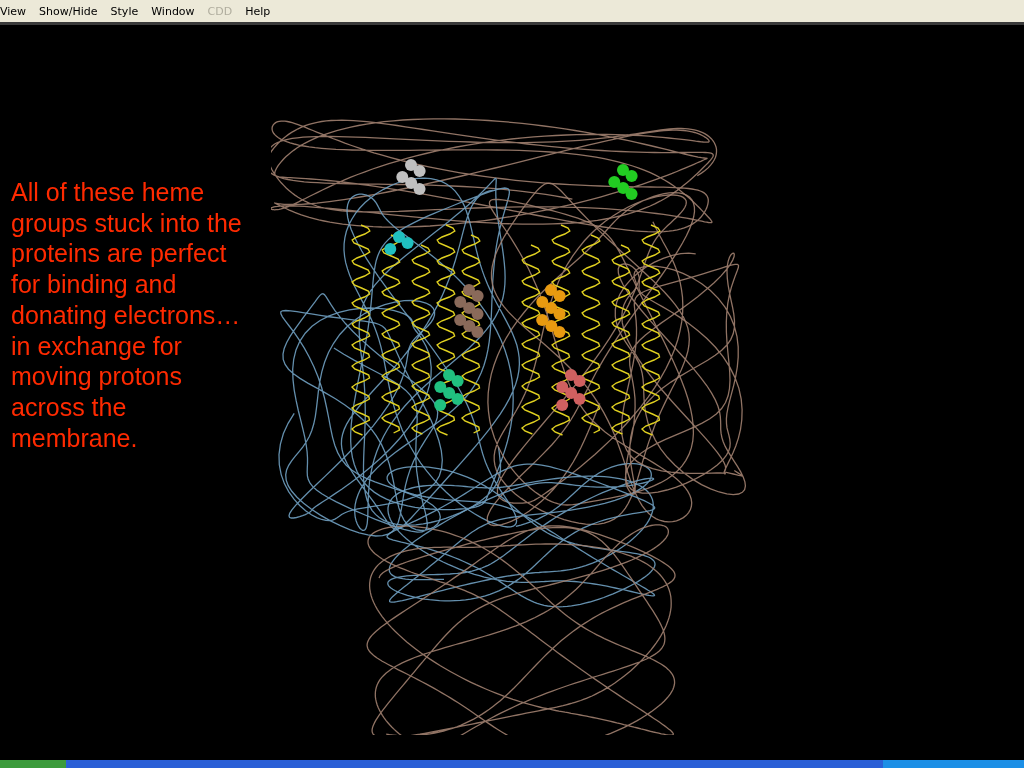 The width and height of the screenshot is (1024, 768). What do you see at coordinates (33, 764) in the screenshot?
I see `start-button` at bounding box center [33, 764].